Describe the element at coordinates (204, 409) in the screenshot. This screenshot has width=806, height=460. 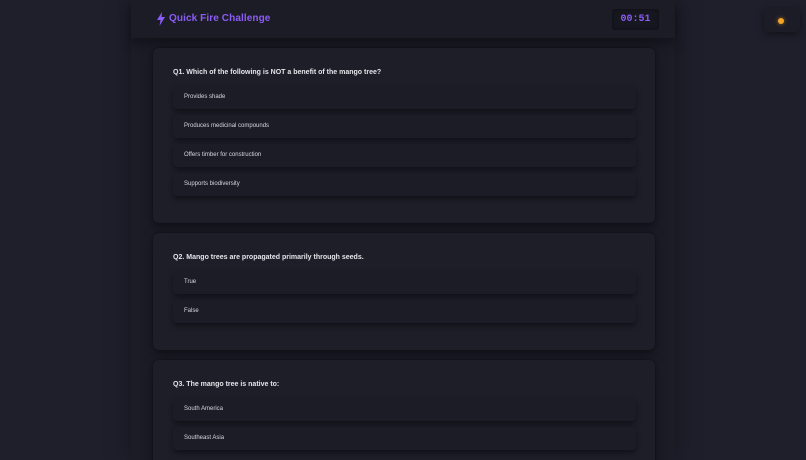
I see `answer-option-label: South America` at that location.